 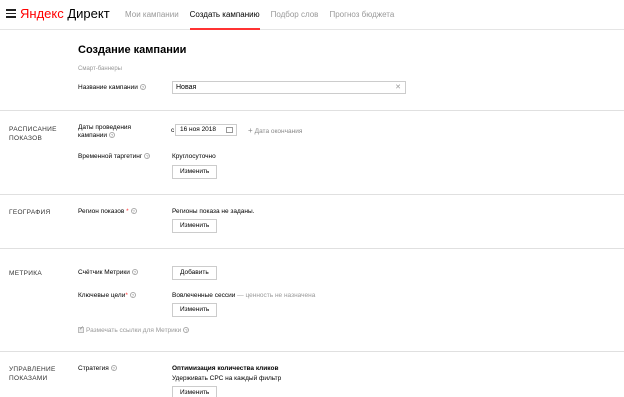 I want to click on tab-my-campaigns: Мои кампании, so click(x=152, y=15).